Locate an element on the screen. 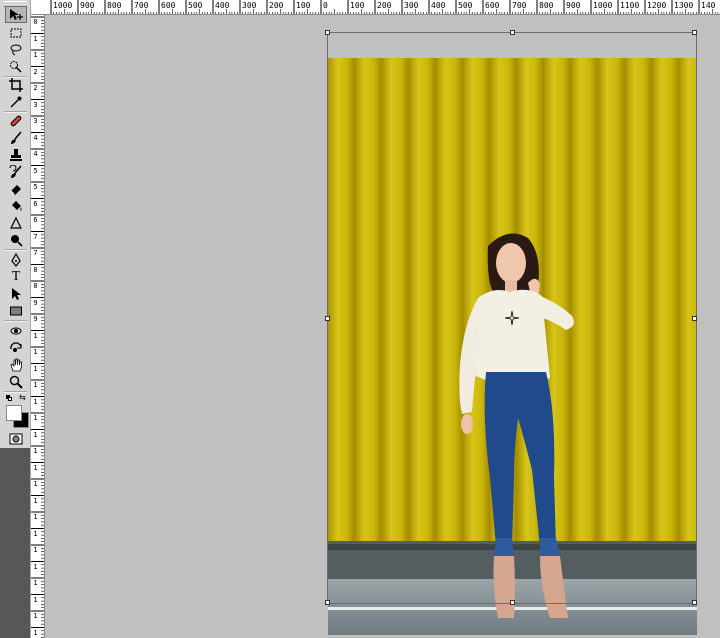 The height and width of the screenshot is (638, 720). pen-icon is located at coordinates (16, 259).